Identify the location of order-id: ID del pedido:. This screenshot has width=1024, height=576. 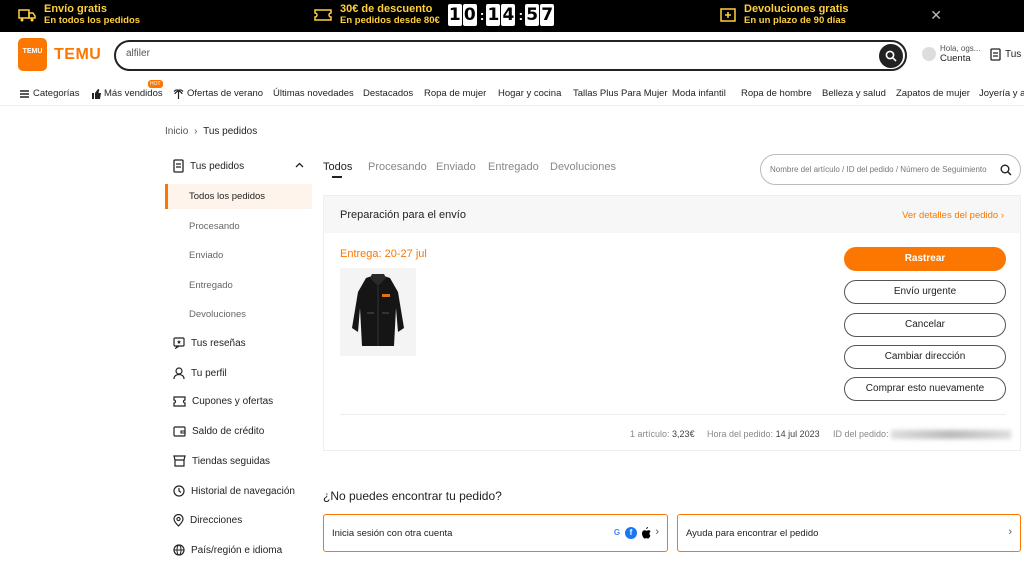
(922, 434).